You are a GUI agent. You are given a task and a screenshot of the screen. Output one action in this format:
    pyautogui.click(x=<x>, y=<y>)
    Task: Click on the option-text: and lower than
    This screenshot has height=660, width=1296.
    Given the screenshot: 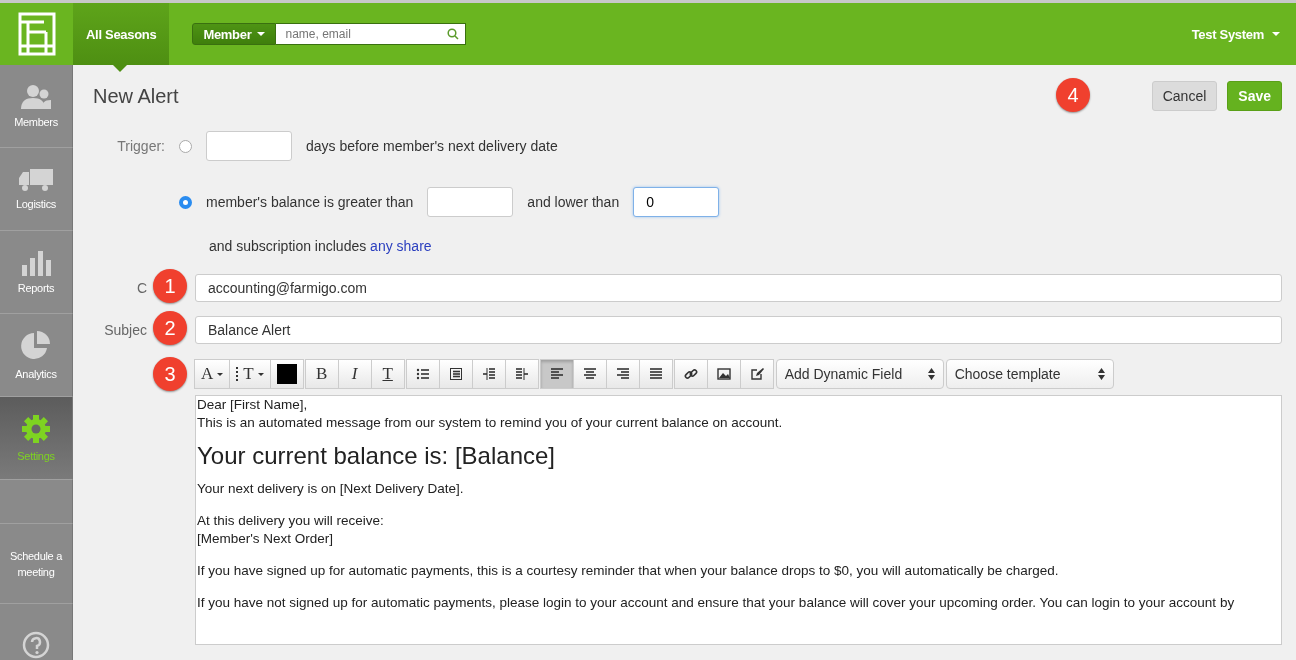 What is the action you would take?
    pyautogui.click(x=573, y=202)
    